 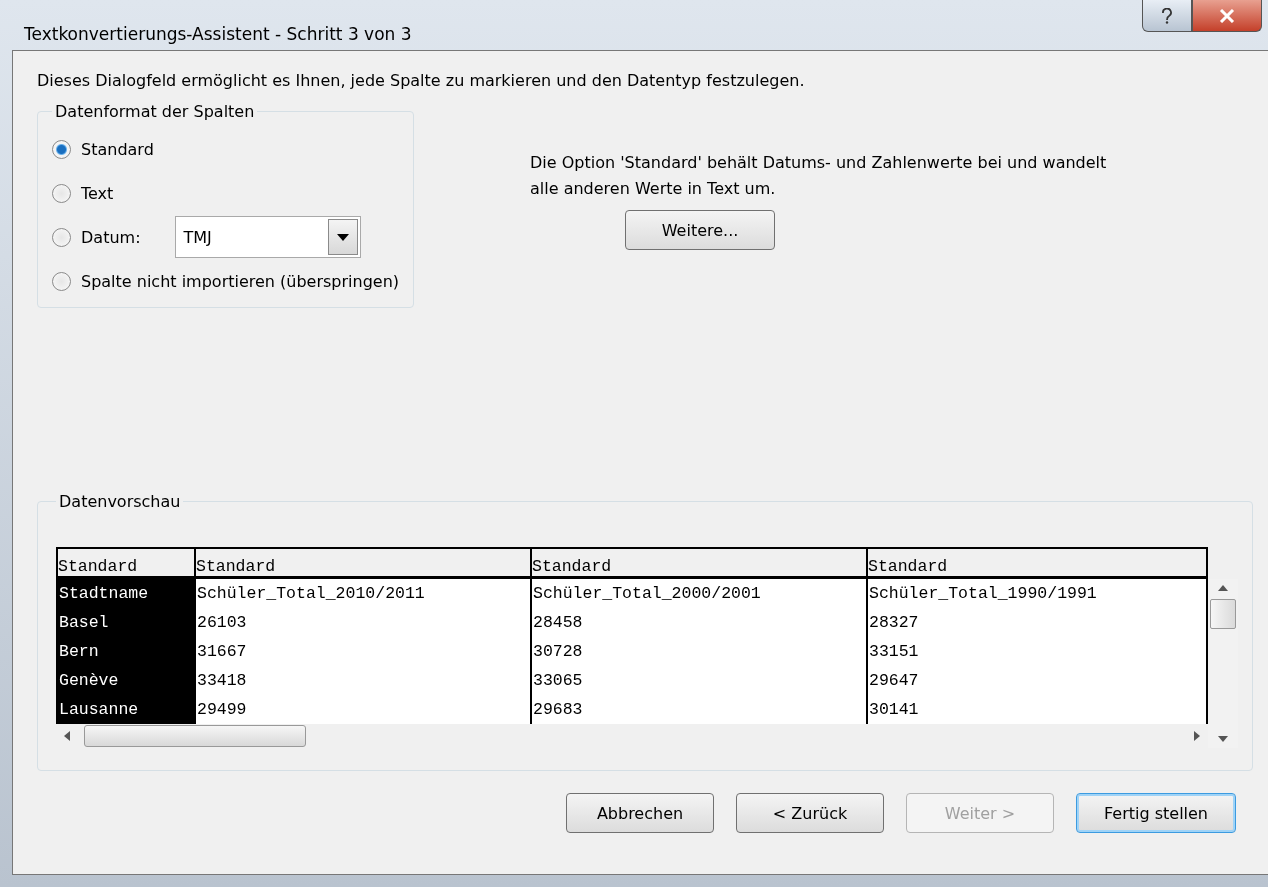 What do you see at coordinates (240, 281) in the screenshot?
I see `radio-label: Spalte nicht importieren (überspringen)` at bounding box center [240, 281].